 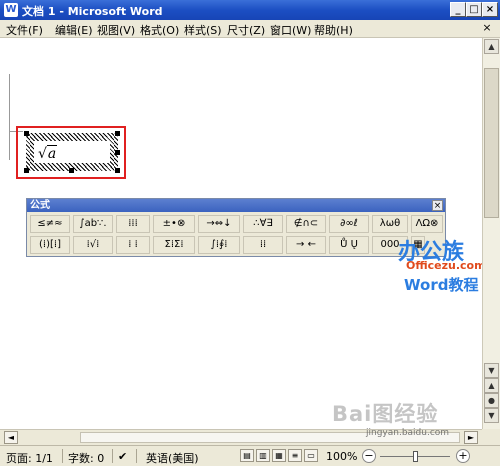 What do you see at coordinates (390, 224) in the screenshot?
I see `greek-lowercase-button: λωθ` at bounding box center [390, 224].